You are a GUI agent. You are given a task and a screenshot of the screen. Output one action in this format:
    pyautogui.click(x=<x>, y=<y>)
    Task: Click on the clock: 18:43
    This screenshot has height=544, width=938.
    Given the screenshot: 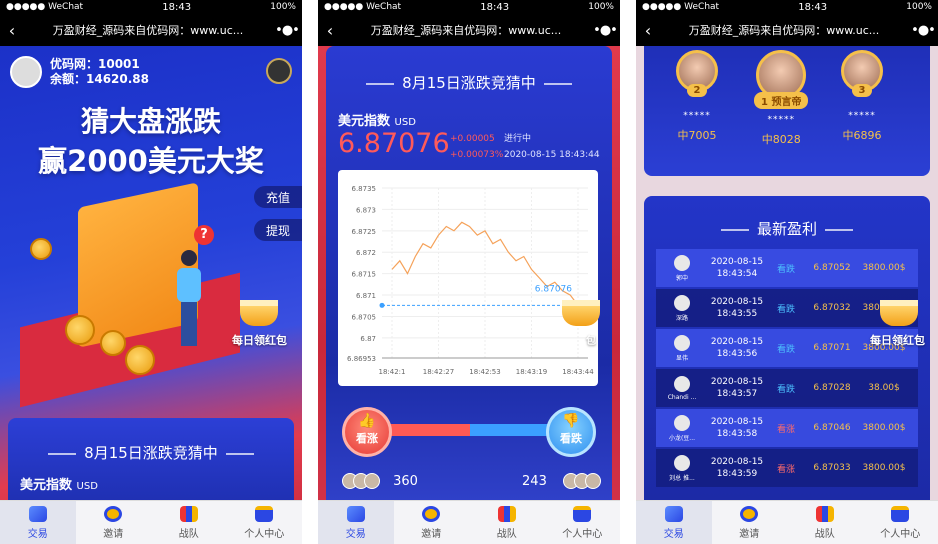 What is the action you would take?
    pyautogui.click(x=813, y=7)
    